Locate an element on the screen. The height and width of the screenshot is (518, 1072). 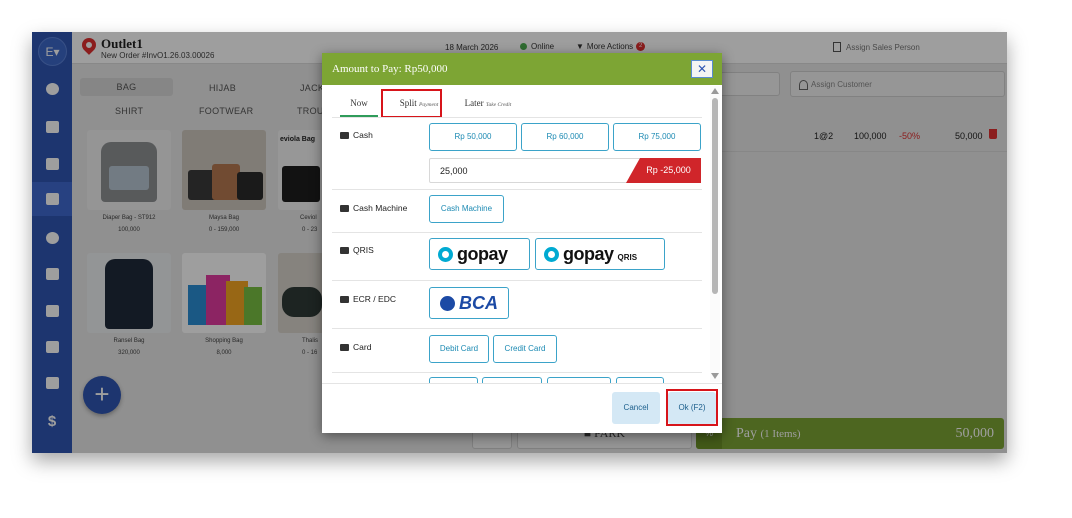
qris-method-label: QRIS is located at coordinates (357, 250).